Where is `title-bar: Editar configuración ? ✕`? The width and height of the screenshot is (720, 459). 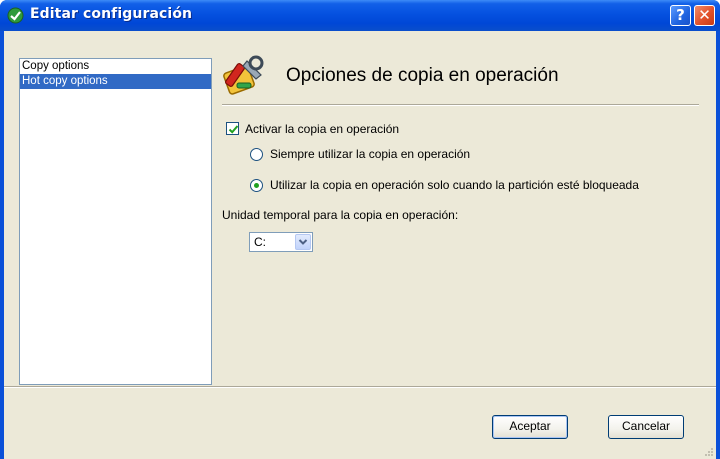
title-bar: Editar configuración ? ✕ is located at coordinates (360, 15).